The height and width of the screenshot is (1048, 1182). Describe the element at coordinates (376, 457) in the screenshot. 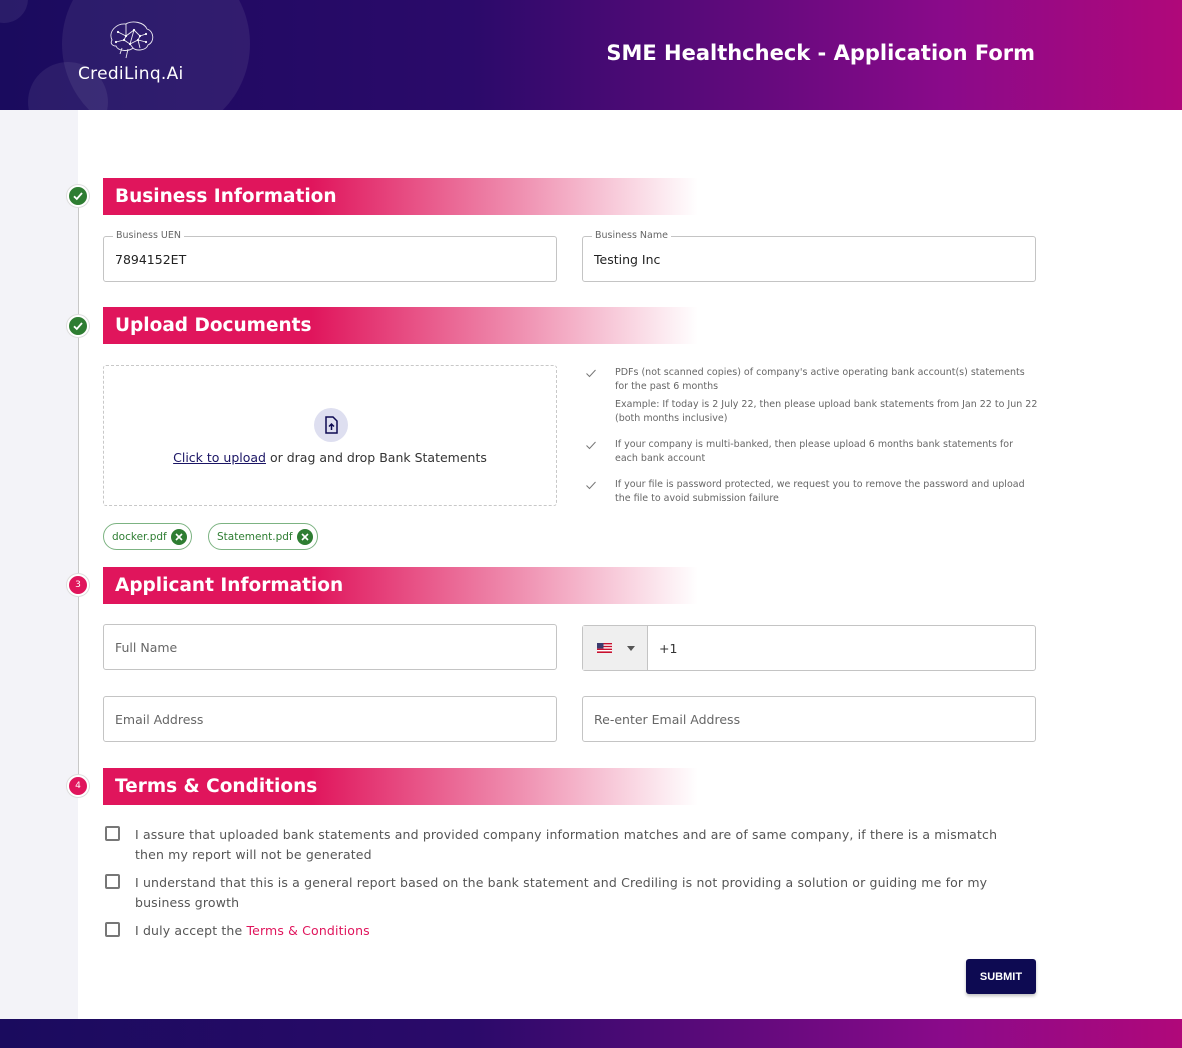

I see `upload-instruction-rest: or drag and drop Bank Statements` at that location.